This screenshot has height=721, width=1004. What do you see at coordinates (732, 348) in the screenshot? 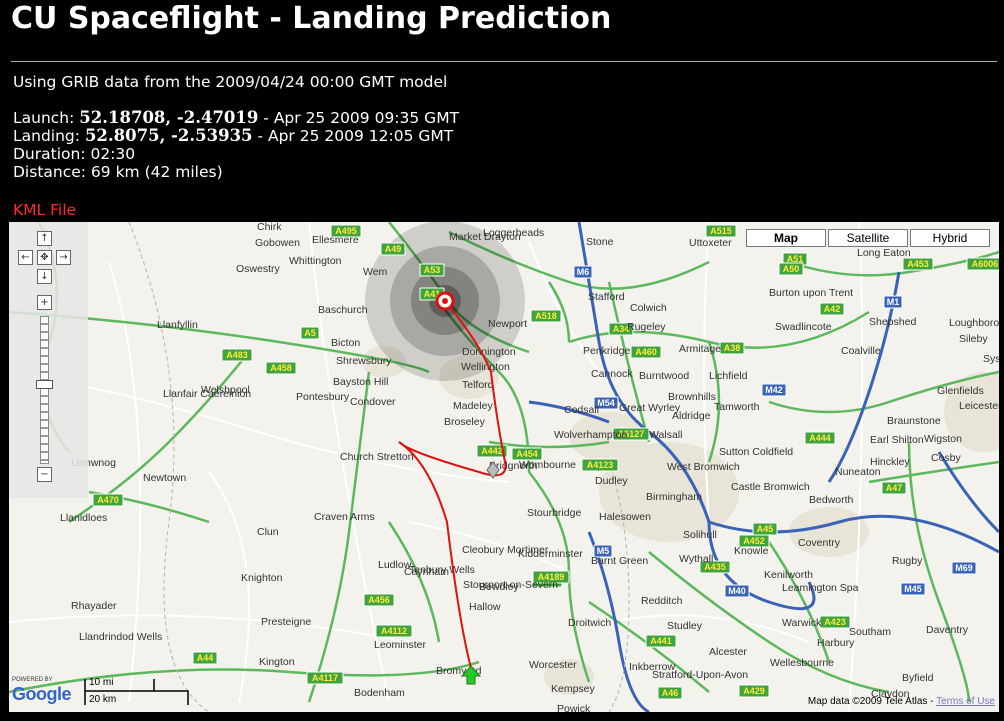
I see `svg-text: A38` at bounding box center [732, 348].